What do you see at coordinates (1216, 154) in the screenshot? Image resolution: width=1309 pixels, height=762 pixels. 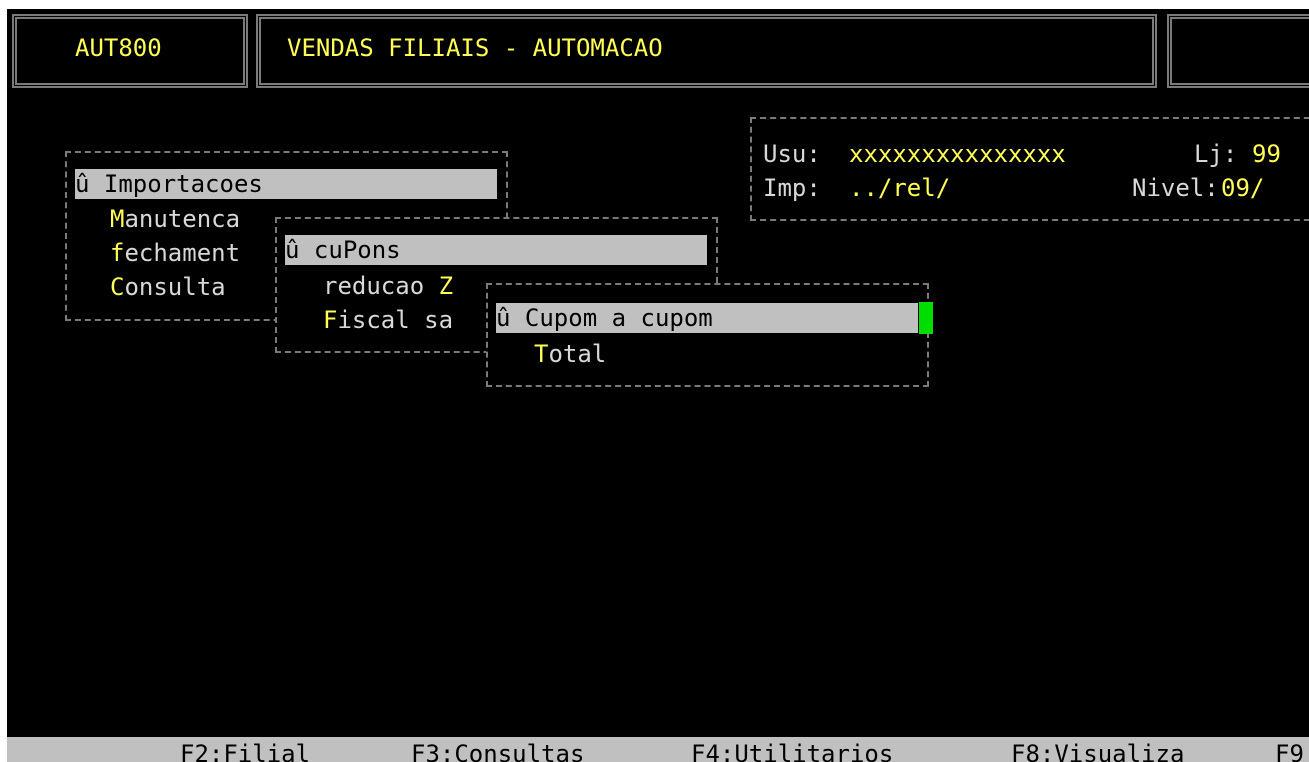 I see `lj-label: Lj:` at bounding box center [1216, 154].